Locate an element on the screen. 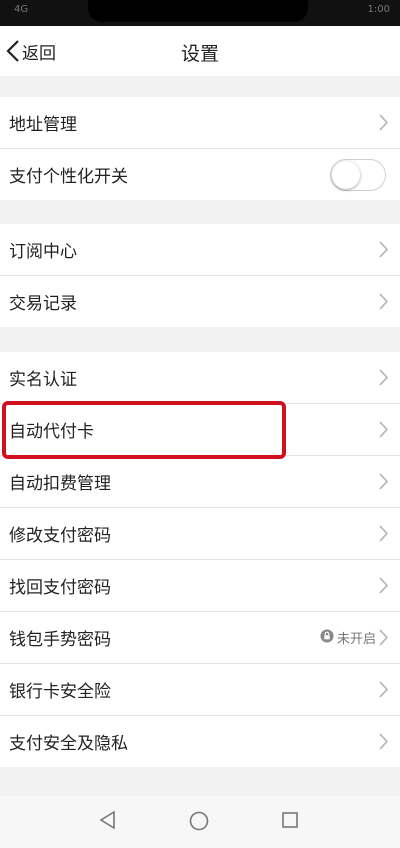  page-title: 设置 is located at coordinates (199, 54).